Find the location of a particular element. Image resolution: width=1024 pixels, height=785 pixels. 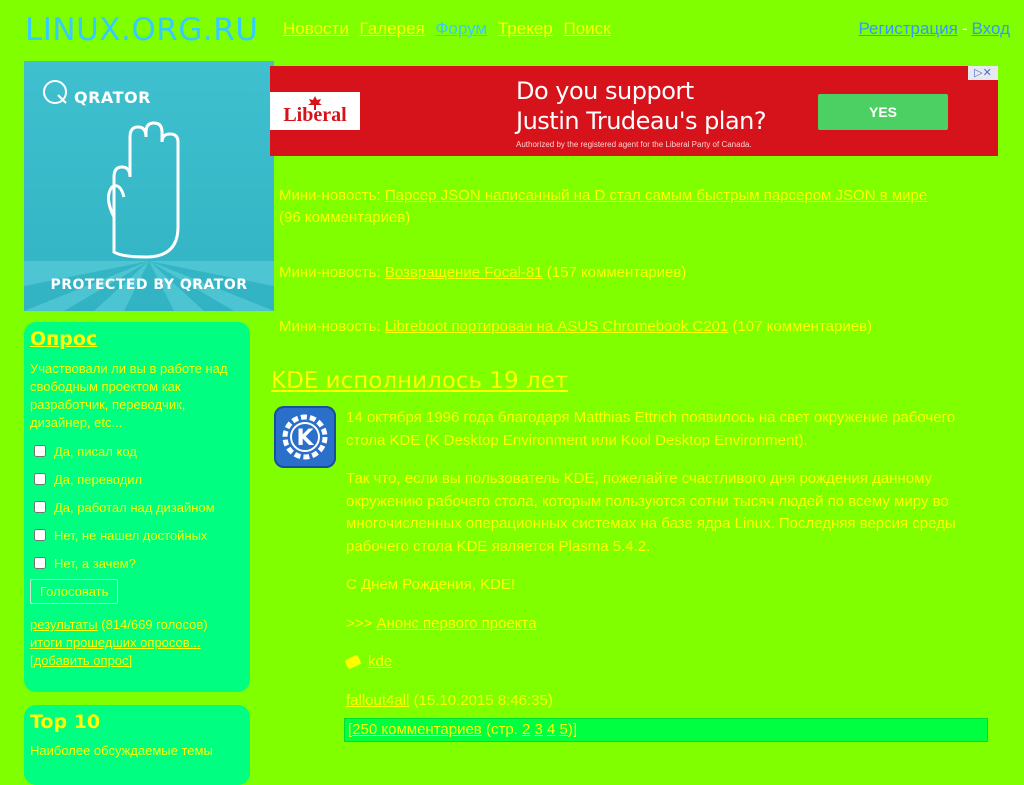

poll-option-label: Да, работал над дизайном is located at coordinates (134, 507).